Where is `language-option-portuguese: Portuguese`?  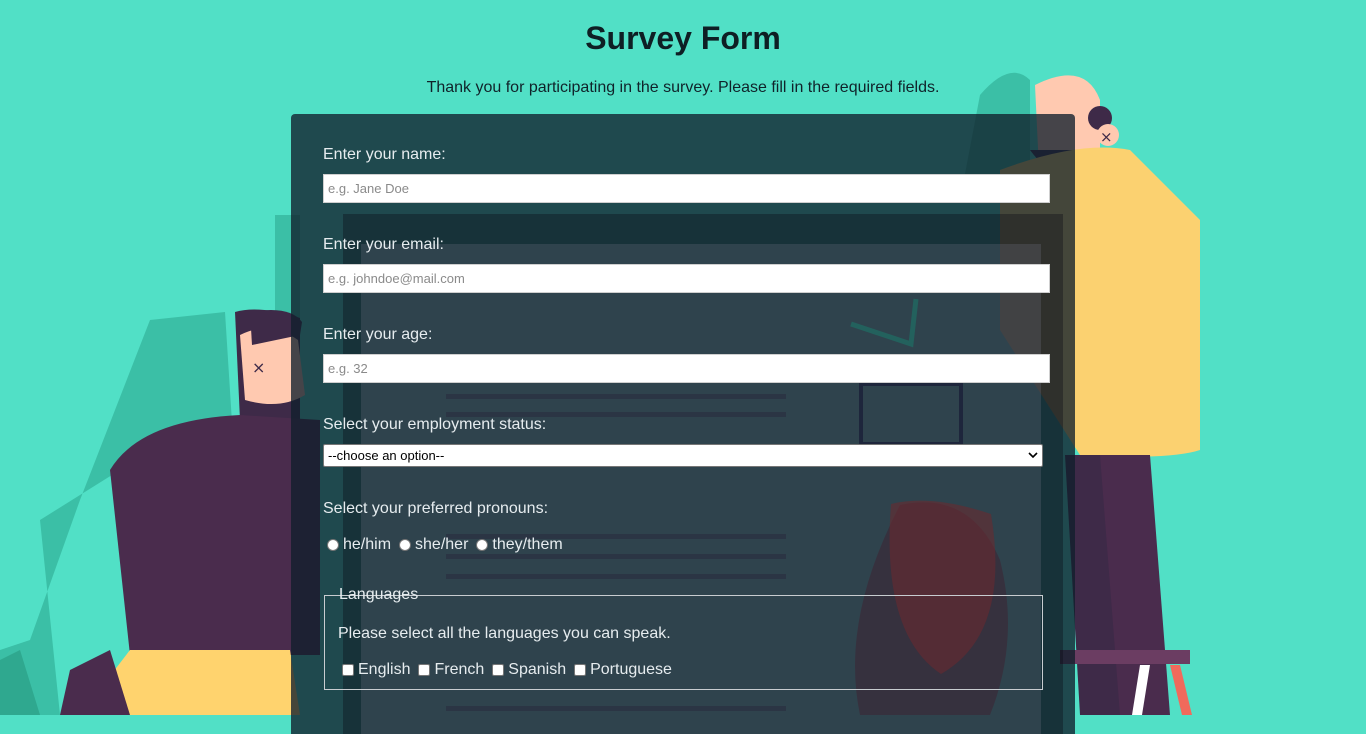 language-option-portuguese: Portuguese is located at coordinates (623, 670).